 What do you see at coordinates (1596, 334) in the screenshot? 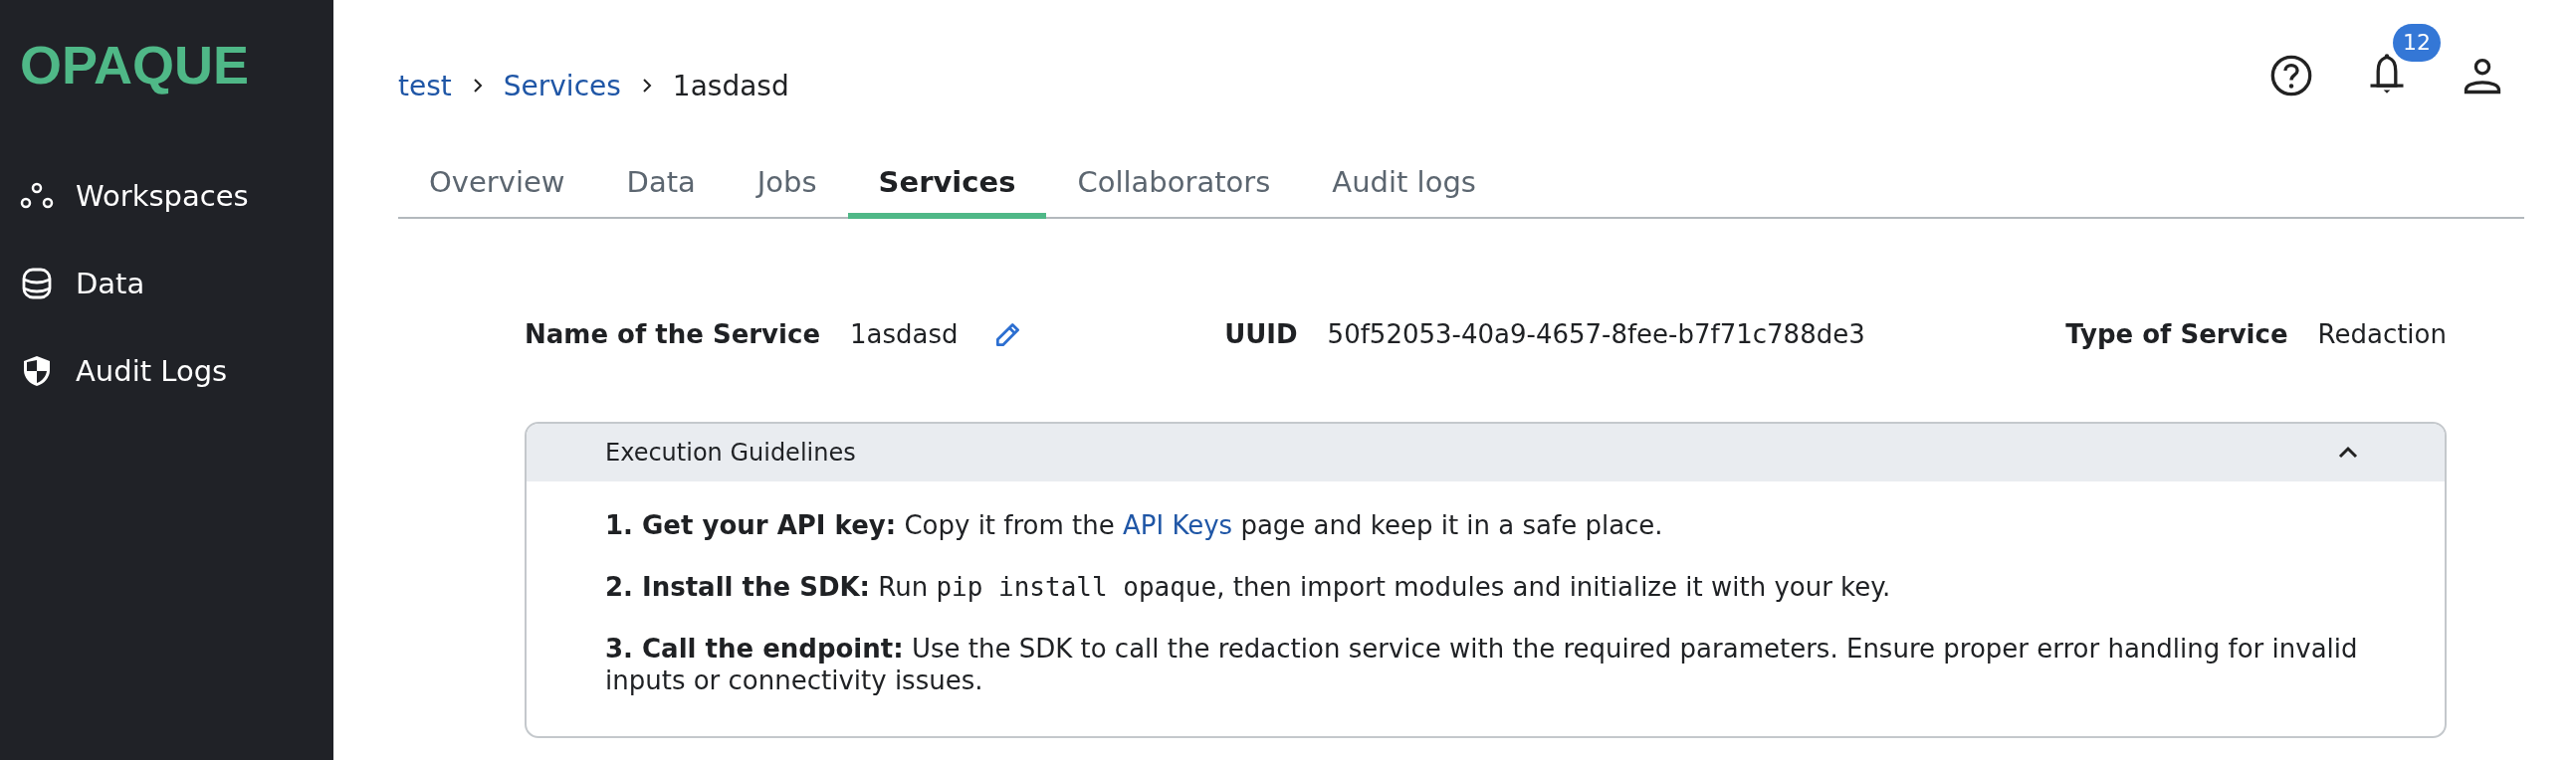
I see `field-value: 50f52053-40a9-4657-8fee-b7f71c788de3` at bounding box center [1596, 334].